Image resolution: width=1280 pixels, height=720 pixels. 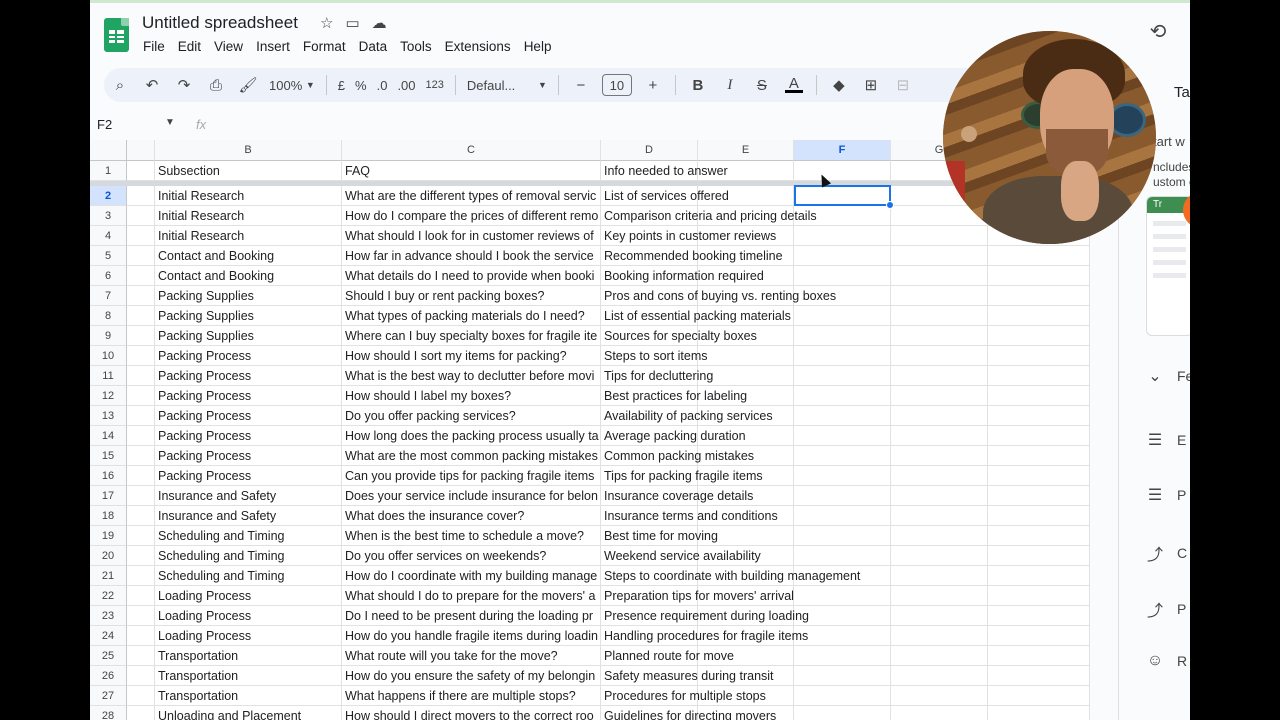 I want to click on cell-d: Safety measures during transit, so click(x=687, y=676).